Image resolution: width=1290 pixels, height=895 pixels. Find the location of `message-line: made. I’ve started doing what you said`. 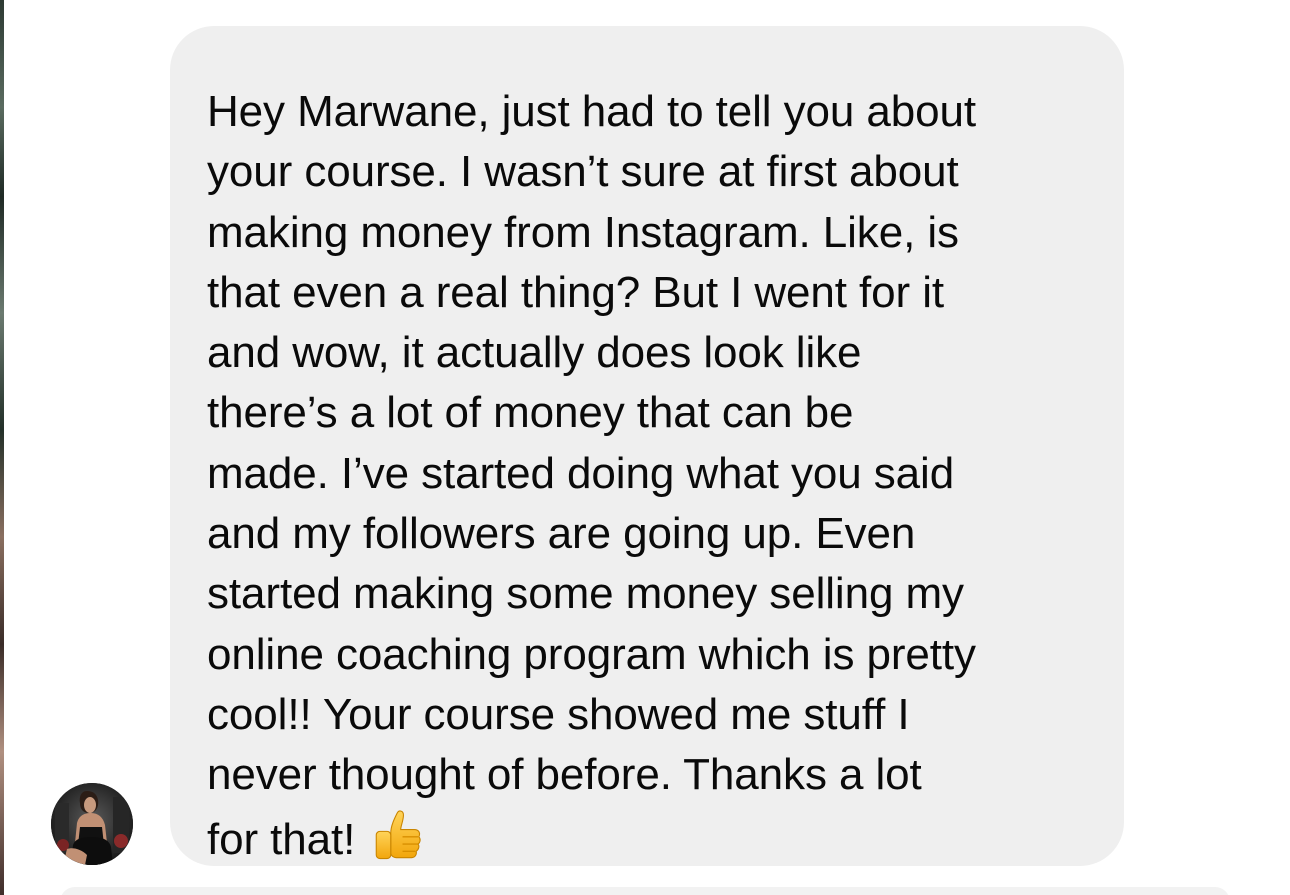

message-line: made. I’ve started doing what you said is located at coordinates (581, 473).